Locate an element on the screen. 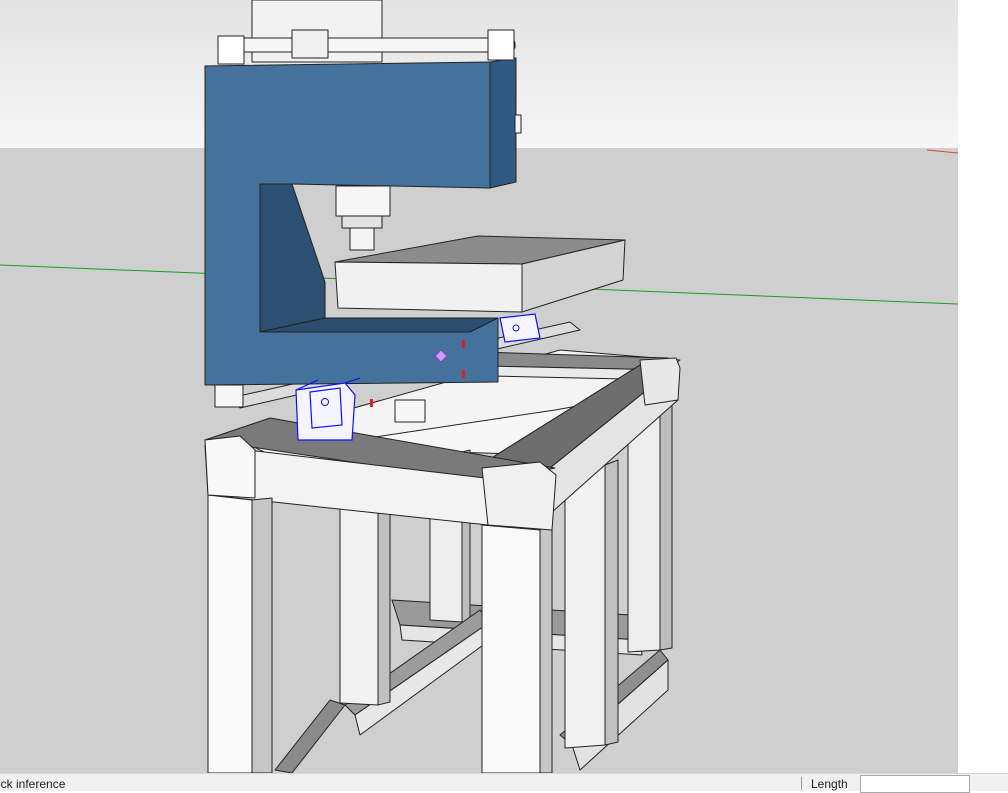 This screenshot has height=793, width=1008. c-frame-head-side is located at coordinates (503, 123).